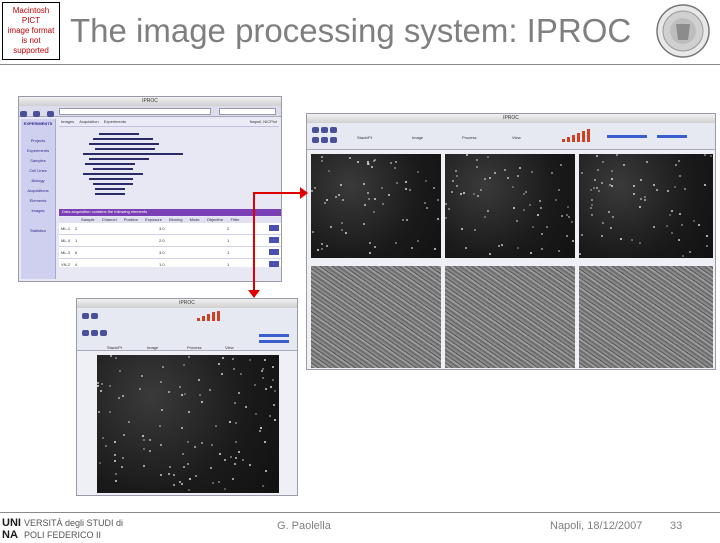  Describe the element at coordinates (135, 111) in the screenshot. I see `address-bar` at that location.